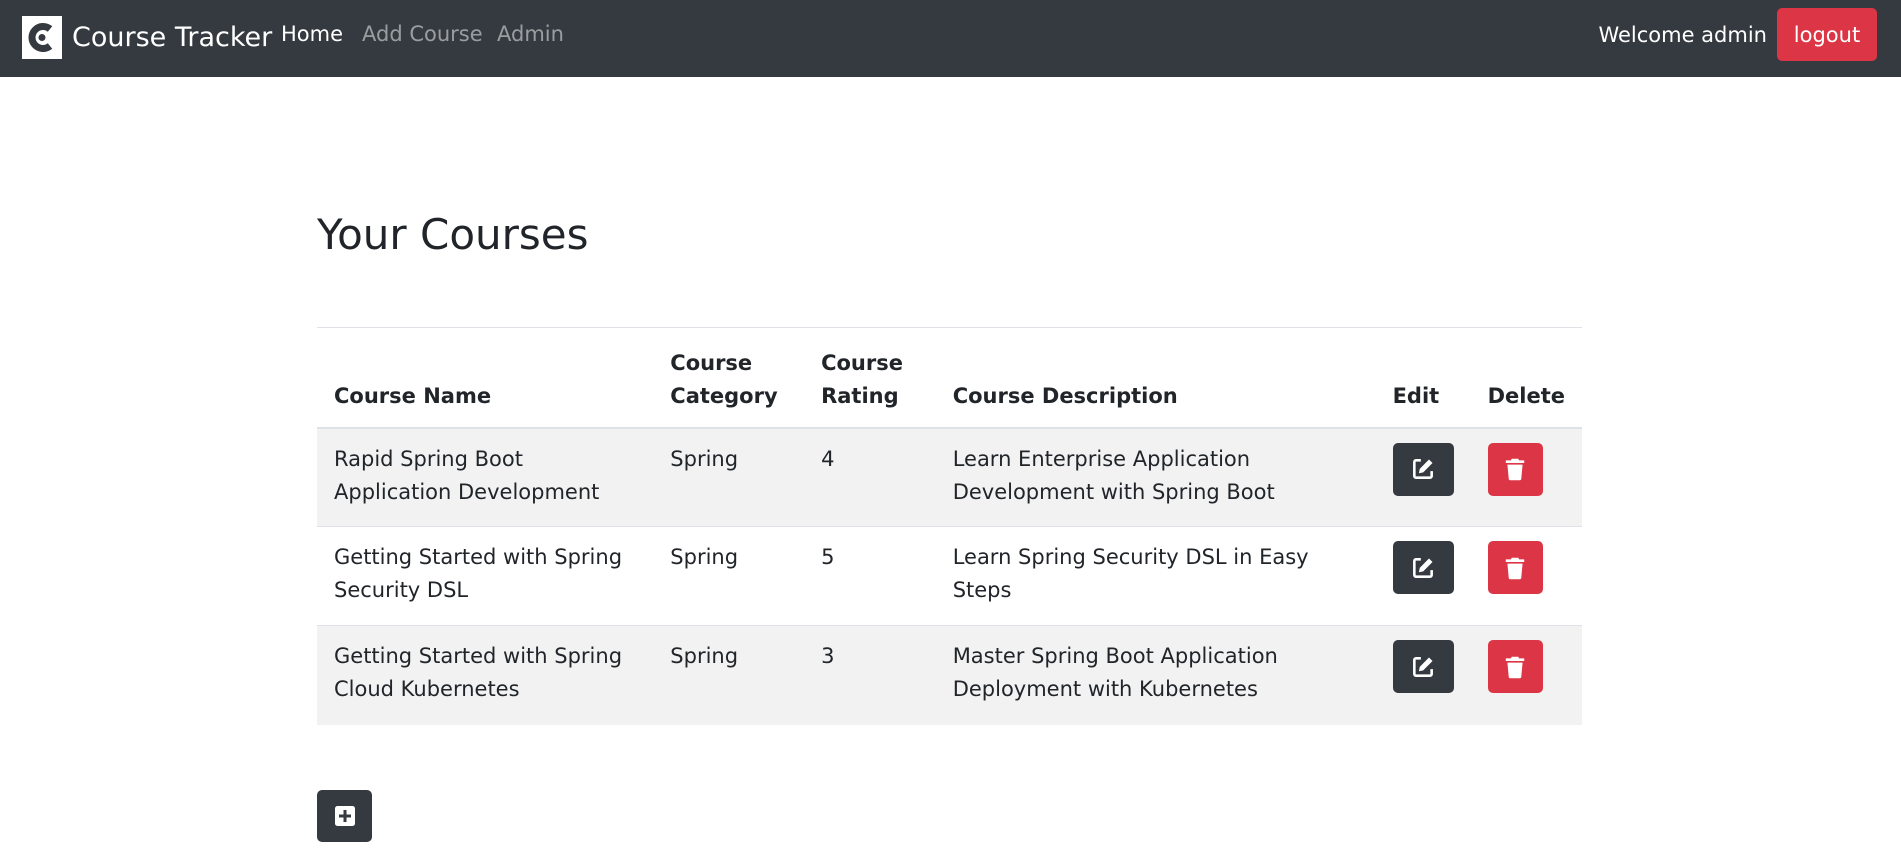 The image size is (1901, 859). What do you see at coordinates (1155, 378) in the screenshot?
I see `header-course-description: Course Description` at bounding box center [1155, 378].